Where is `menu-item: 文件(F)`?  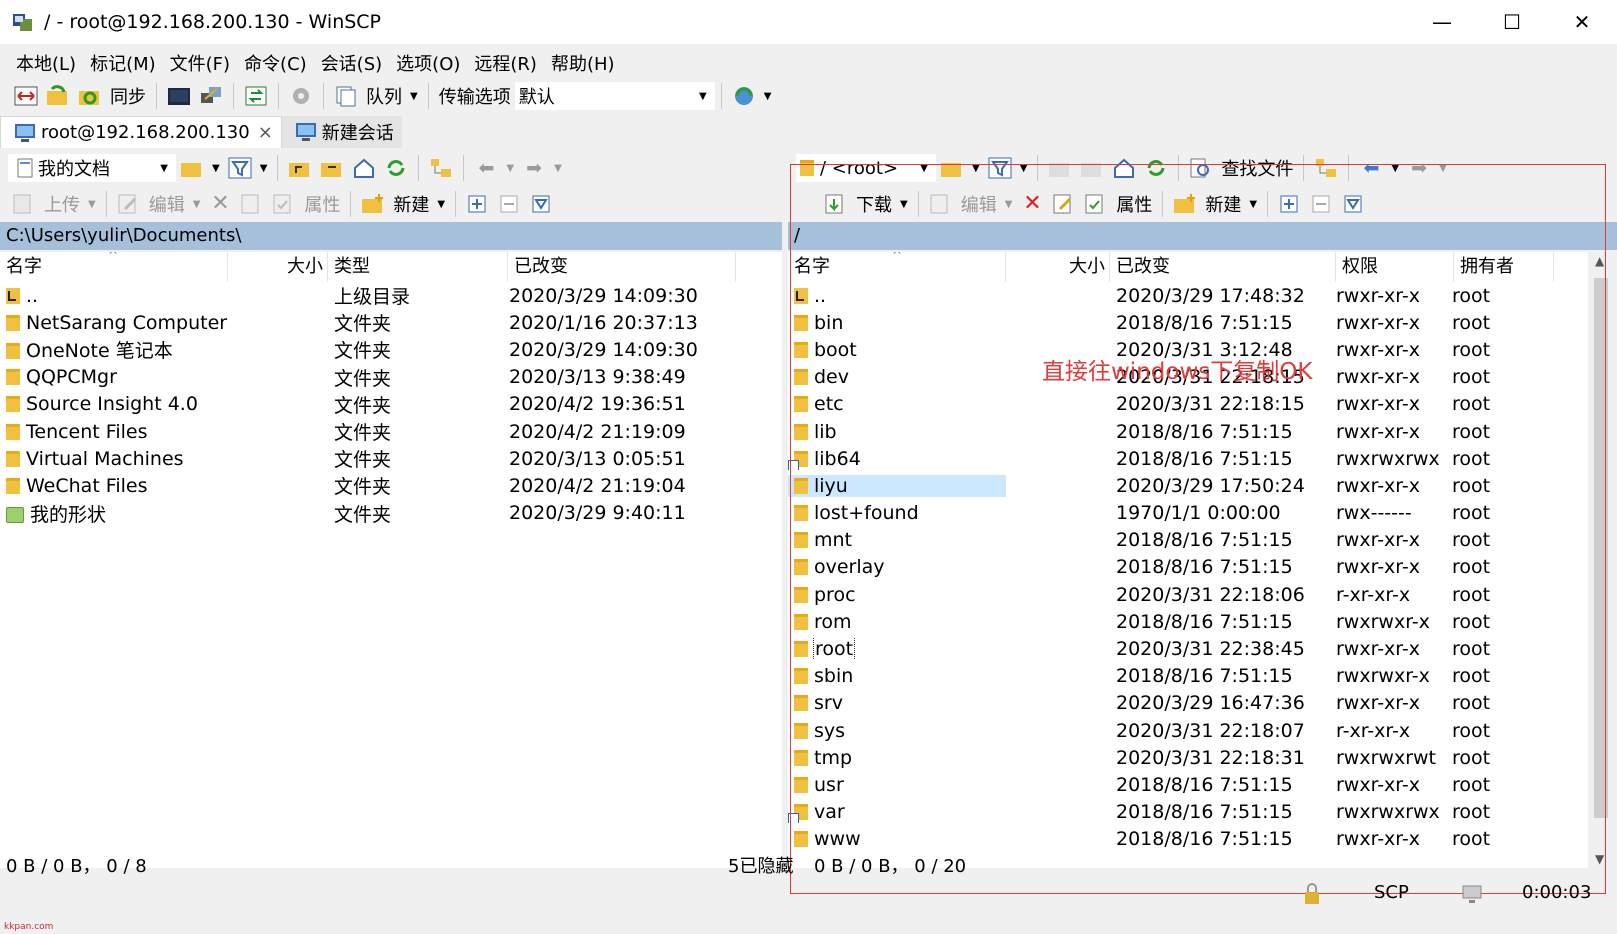 menu-item: 文件(F) is located at coordinates (200, 63).